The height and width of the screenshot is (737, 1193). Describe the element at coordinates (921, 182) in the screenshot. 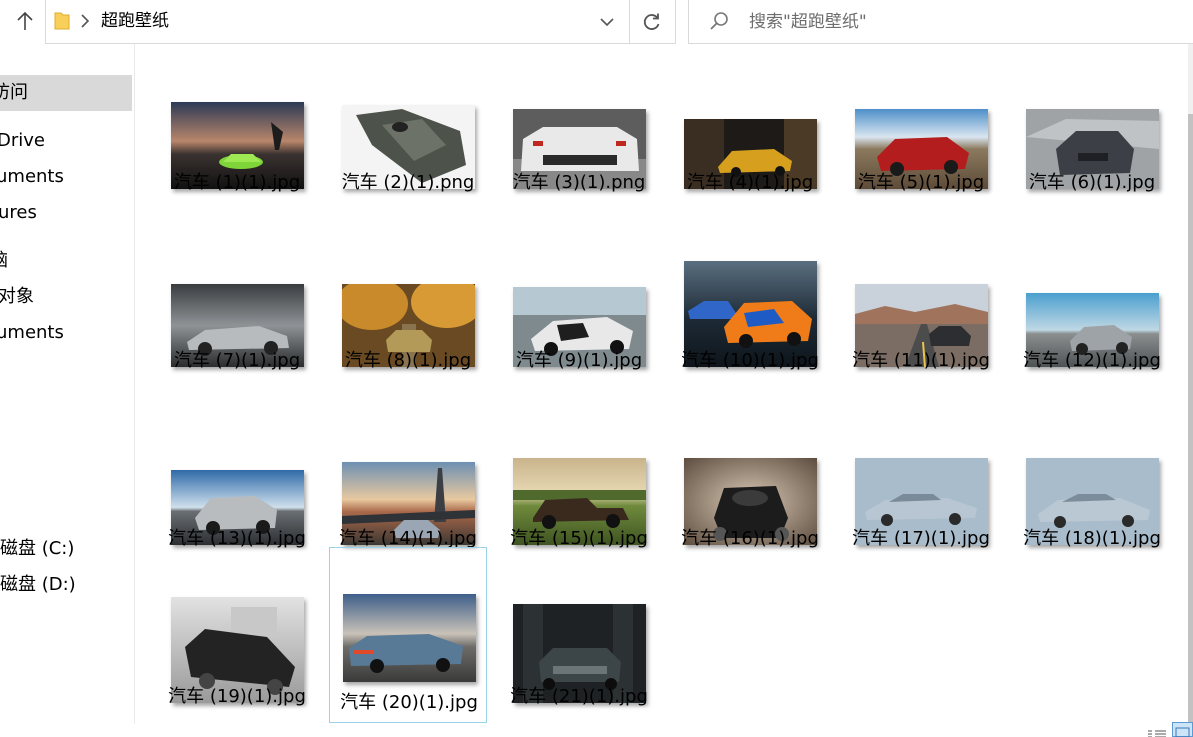

I see `file-name: 汽车 (5)(1).jpg` at that location.